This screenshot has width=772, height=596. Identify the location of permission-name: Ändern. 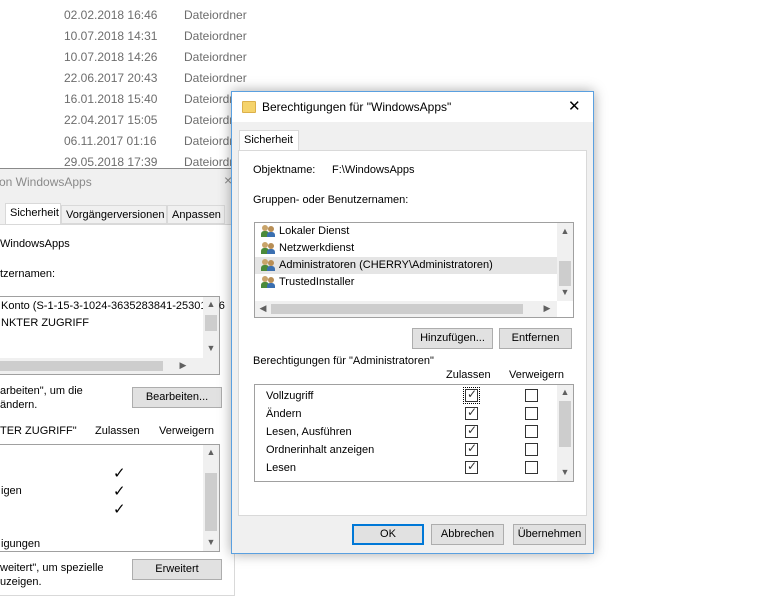
(284, 414).